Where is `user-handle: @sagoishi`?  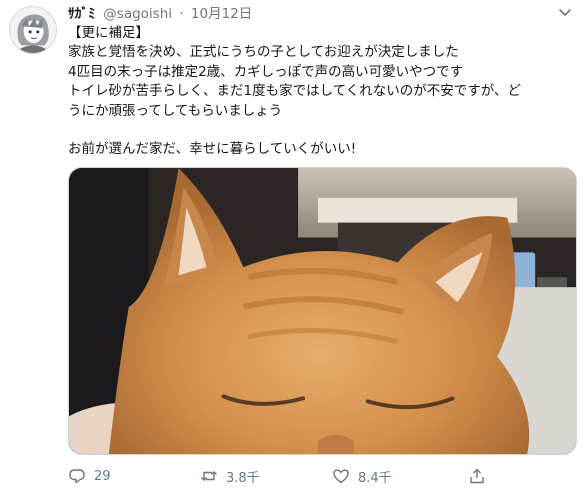
user-handle: @sagoishi is located at coordinates (137, 14).